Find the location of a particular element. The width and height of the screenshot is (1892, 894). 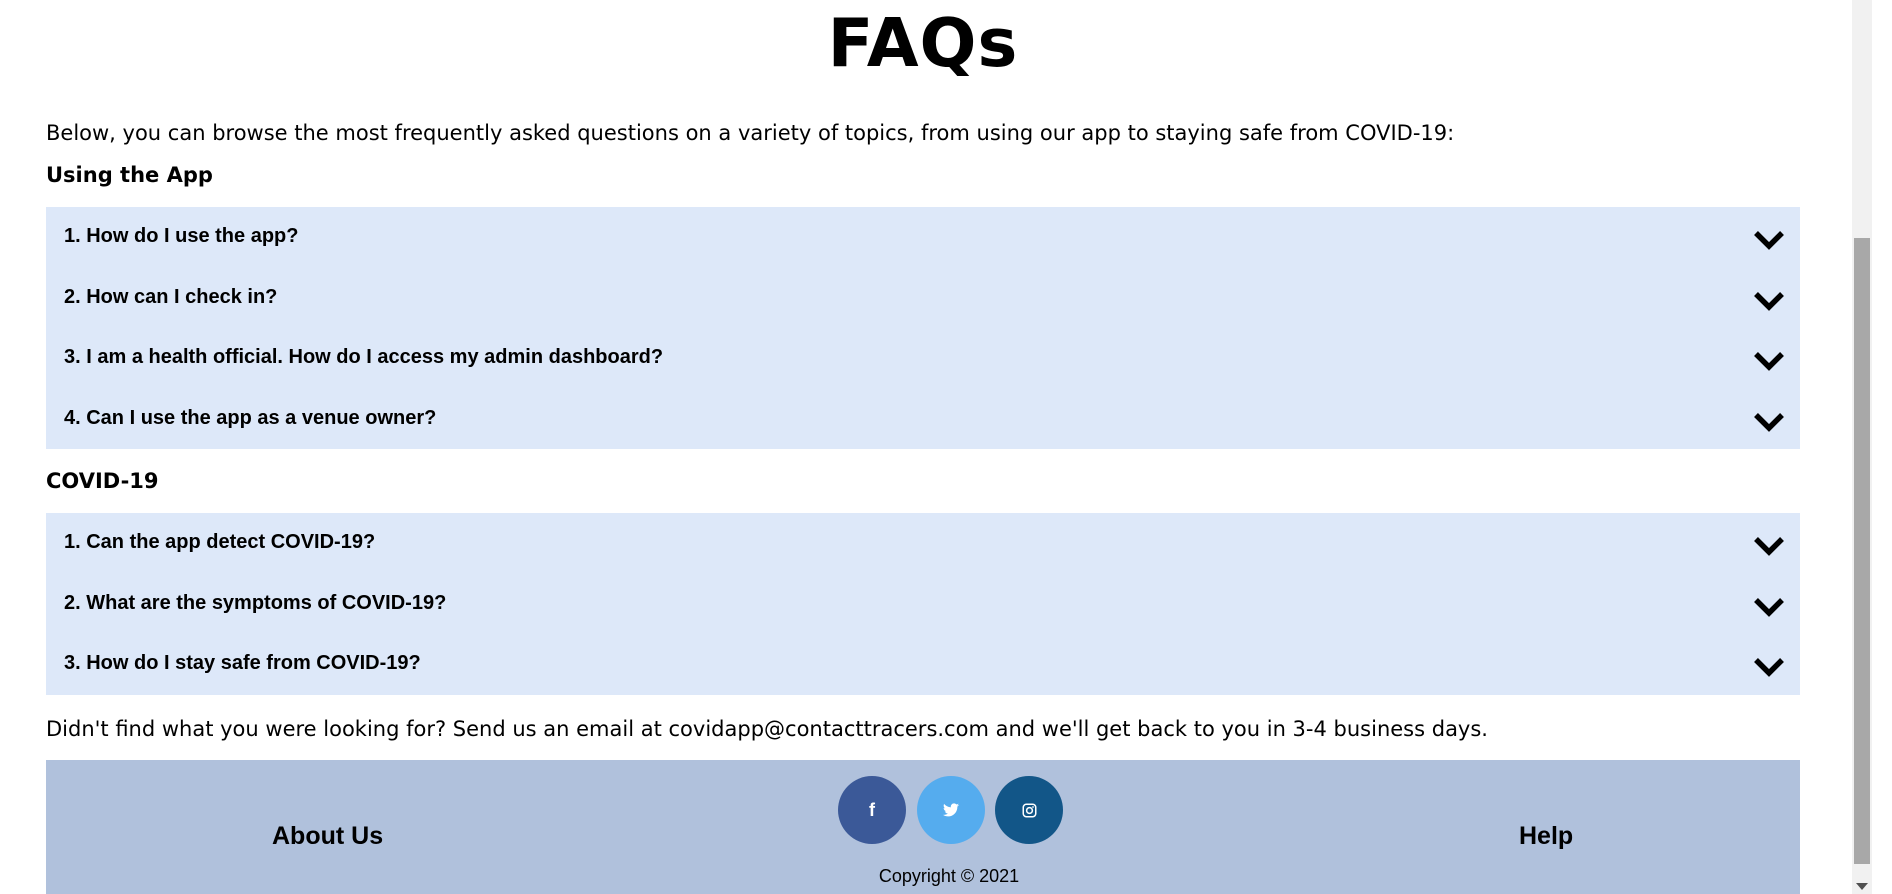

faq-question: 2. How can I check in? is located at coordinates (171, 296).